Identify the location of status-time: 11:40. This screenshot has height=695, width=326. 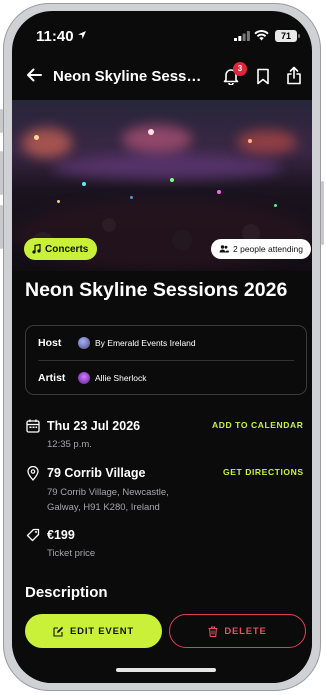
(55, 36).